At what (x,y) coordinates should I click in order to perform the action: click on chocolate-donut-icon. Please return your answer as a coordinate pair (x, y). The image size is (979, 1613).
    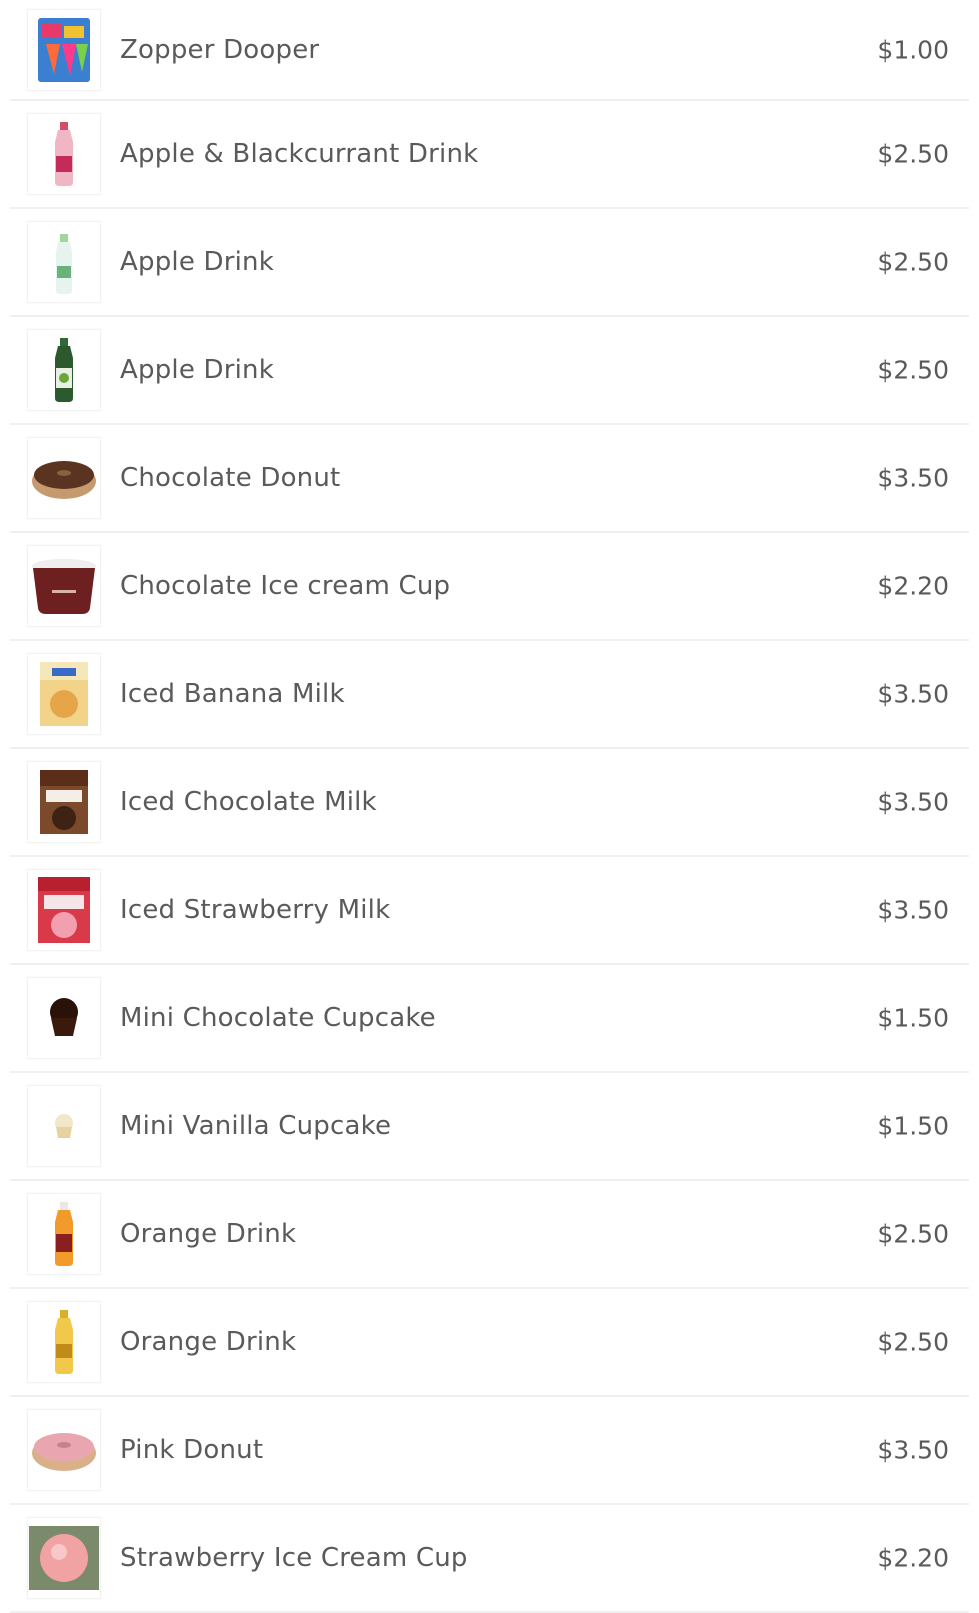
    Looking at the image, I should click on (64, 478).